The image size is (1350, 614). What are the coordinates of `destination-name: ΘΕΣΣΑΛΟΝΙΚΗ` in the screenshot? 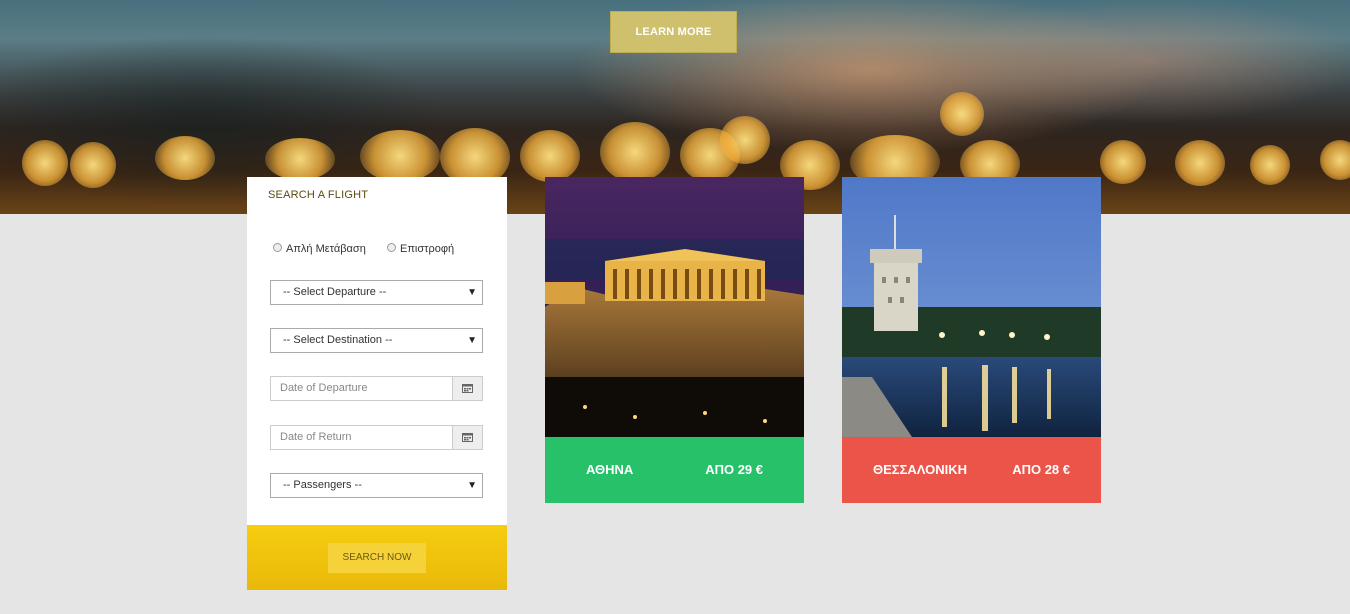 It's located at (920, 469).